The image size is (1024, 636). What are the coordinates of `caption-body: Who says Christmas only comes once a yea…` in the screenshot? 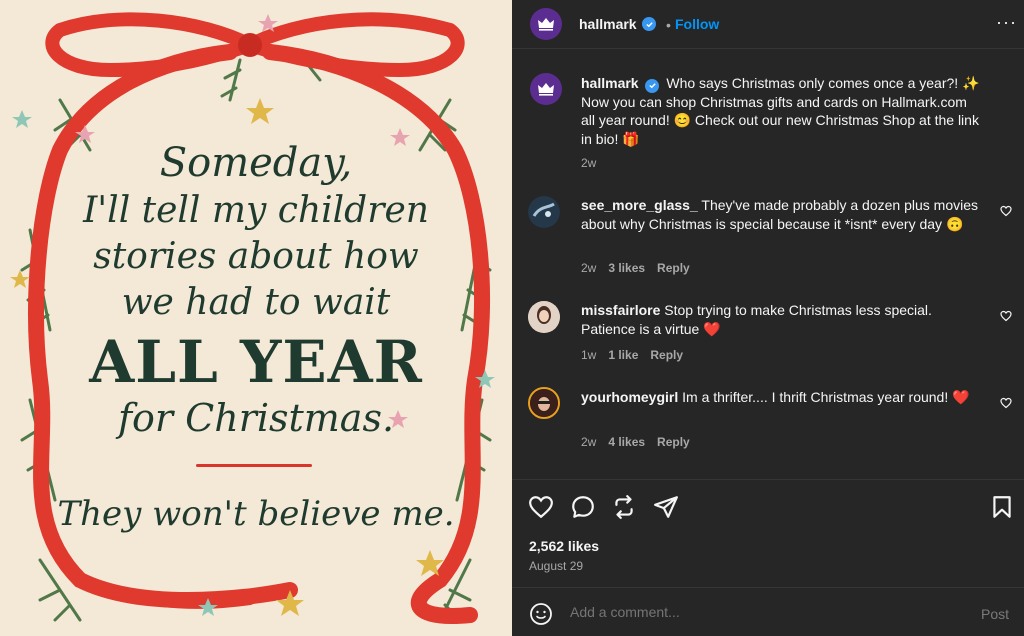 It's located at (780, 111).